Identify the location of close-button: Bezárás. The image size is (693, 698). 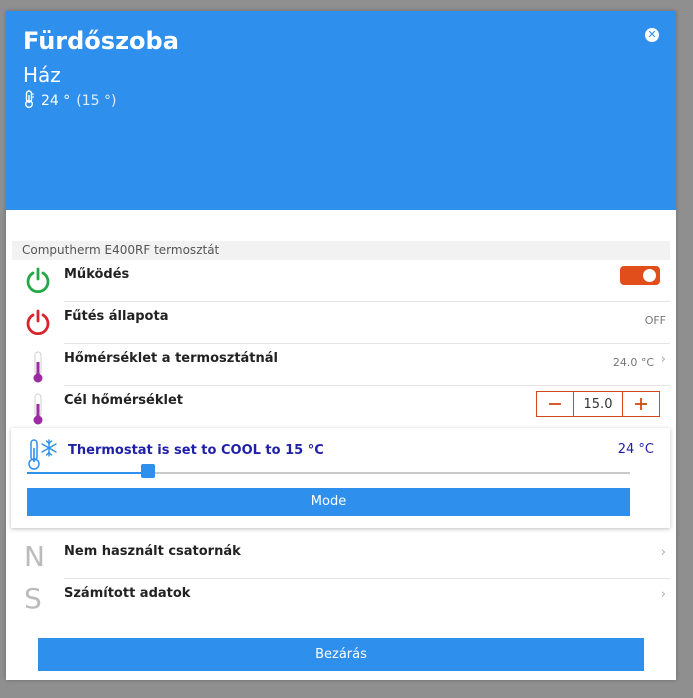
(341, 654).